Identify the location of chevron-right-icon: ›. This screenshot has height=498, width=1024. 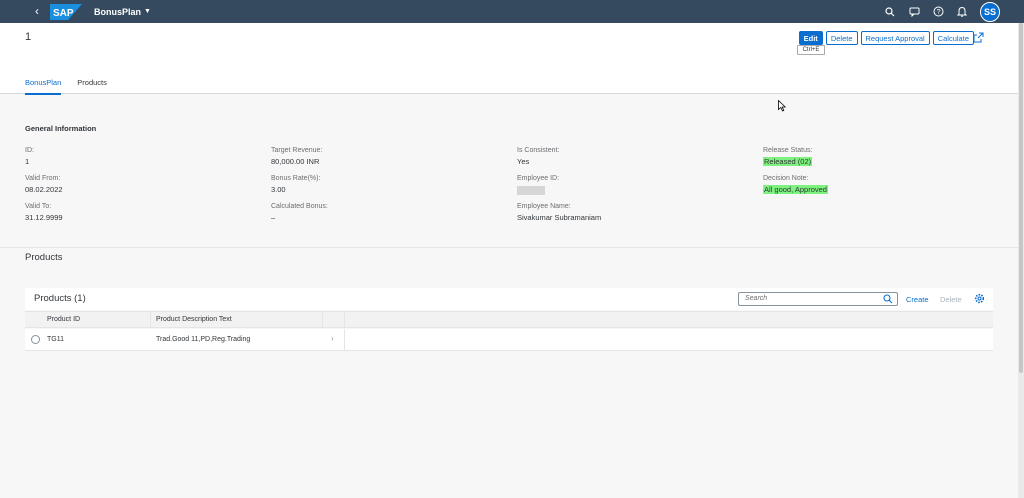
(332, 338).